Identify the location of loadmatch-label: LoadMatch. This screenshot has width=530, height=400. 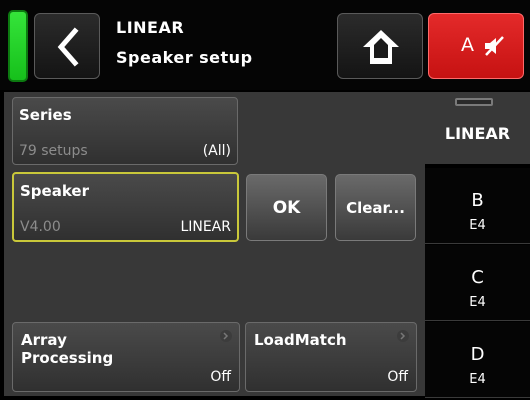
(300, 340).